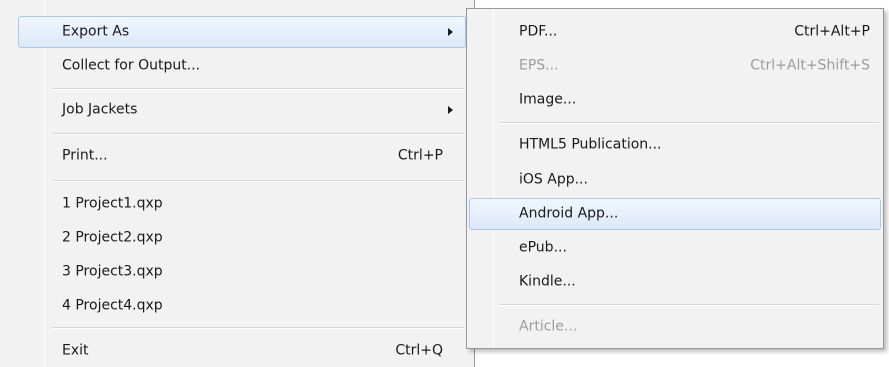  Describe the element at coordinates (112, 271) in the screenshot. I see `menu-item-label: 3 Project3.qxp` at that location.